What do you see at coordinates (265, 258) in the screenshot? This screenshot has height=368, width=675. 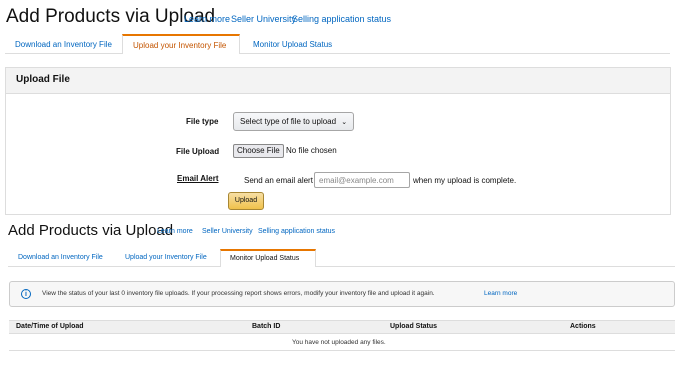 I see `tab-label: Monitor Upload Status` at bounding box center [265, 258].